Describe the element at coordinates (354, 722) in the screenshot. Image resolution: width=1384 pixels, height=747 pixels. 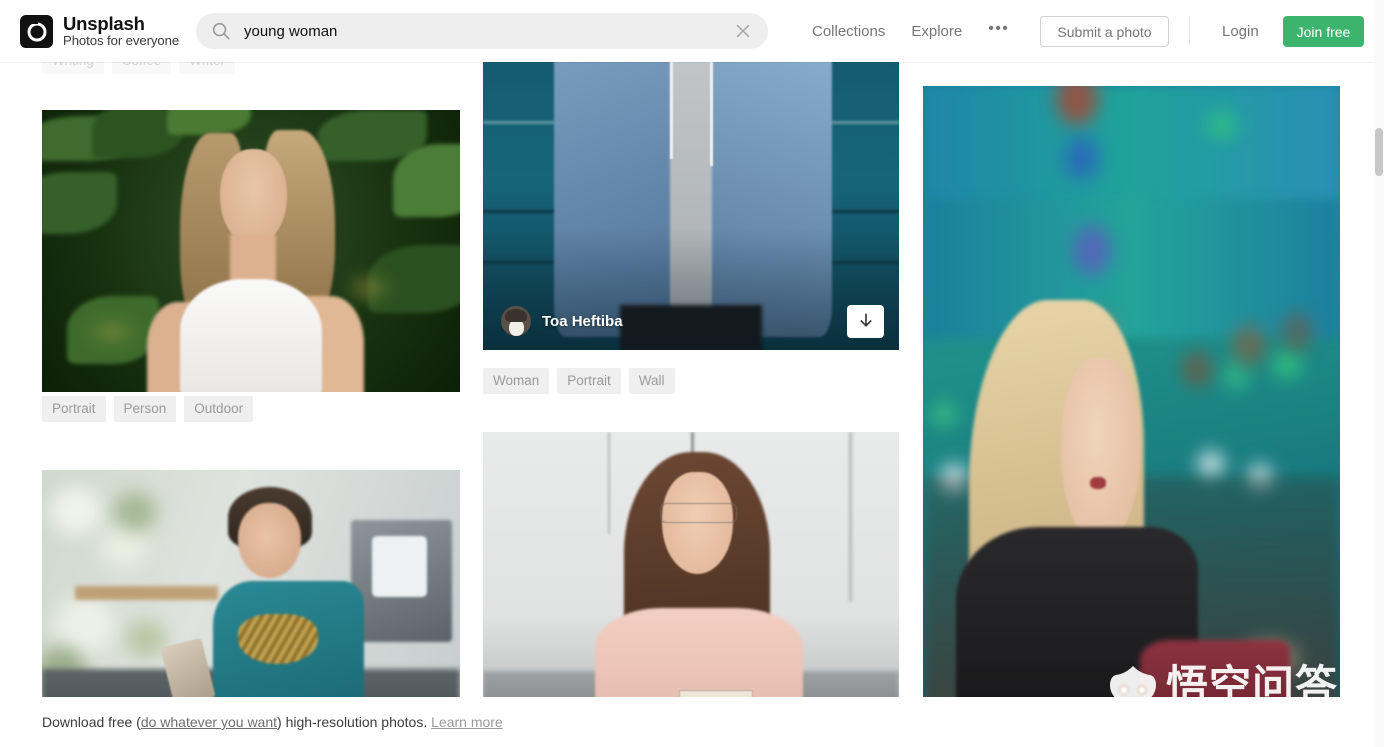
I see `banner-middle: ) high-resolution photos.` at that location.